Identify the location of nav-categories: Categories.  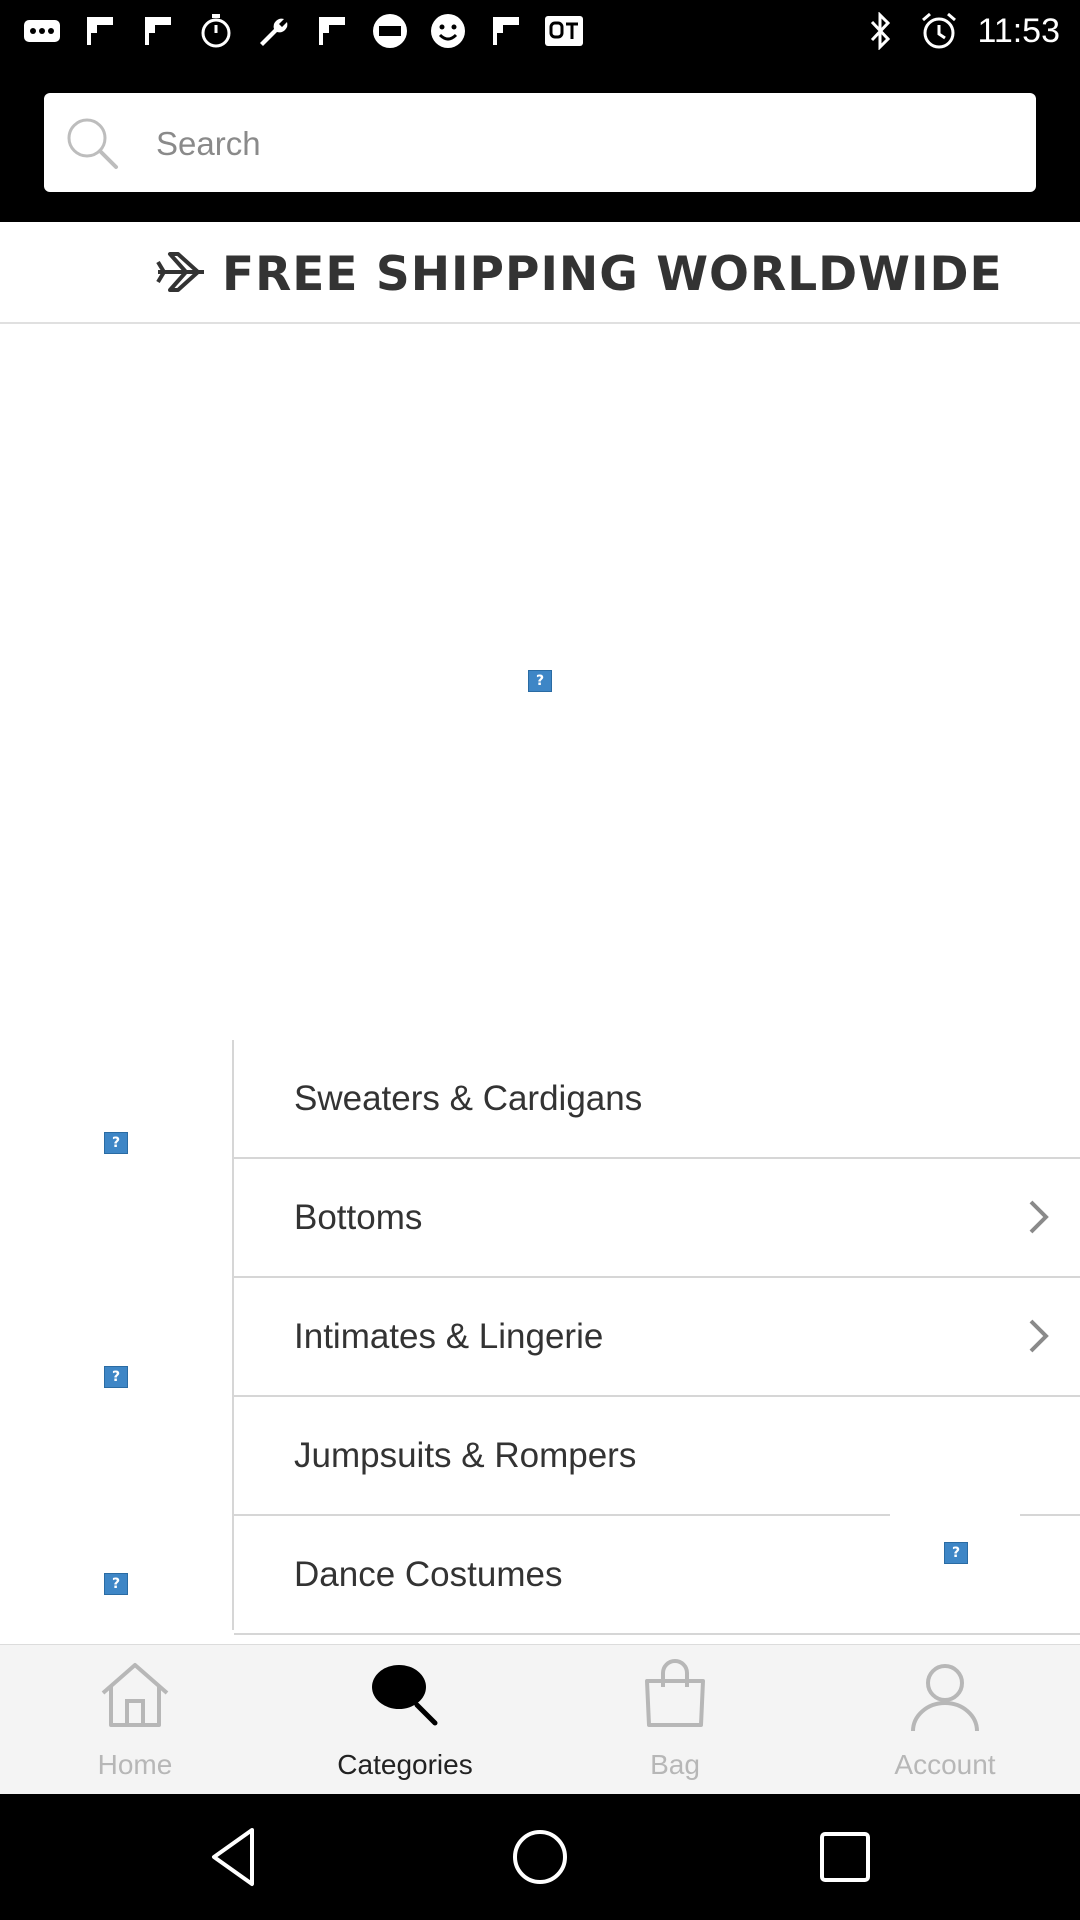
(405, 1720).